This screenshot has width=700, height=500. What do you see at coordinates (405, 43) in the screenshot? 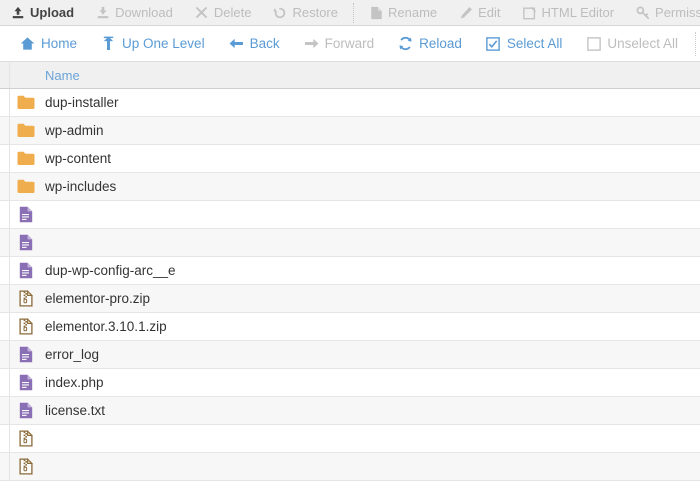
I see `reload-icon` at bounding box center [405, 43].